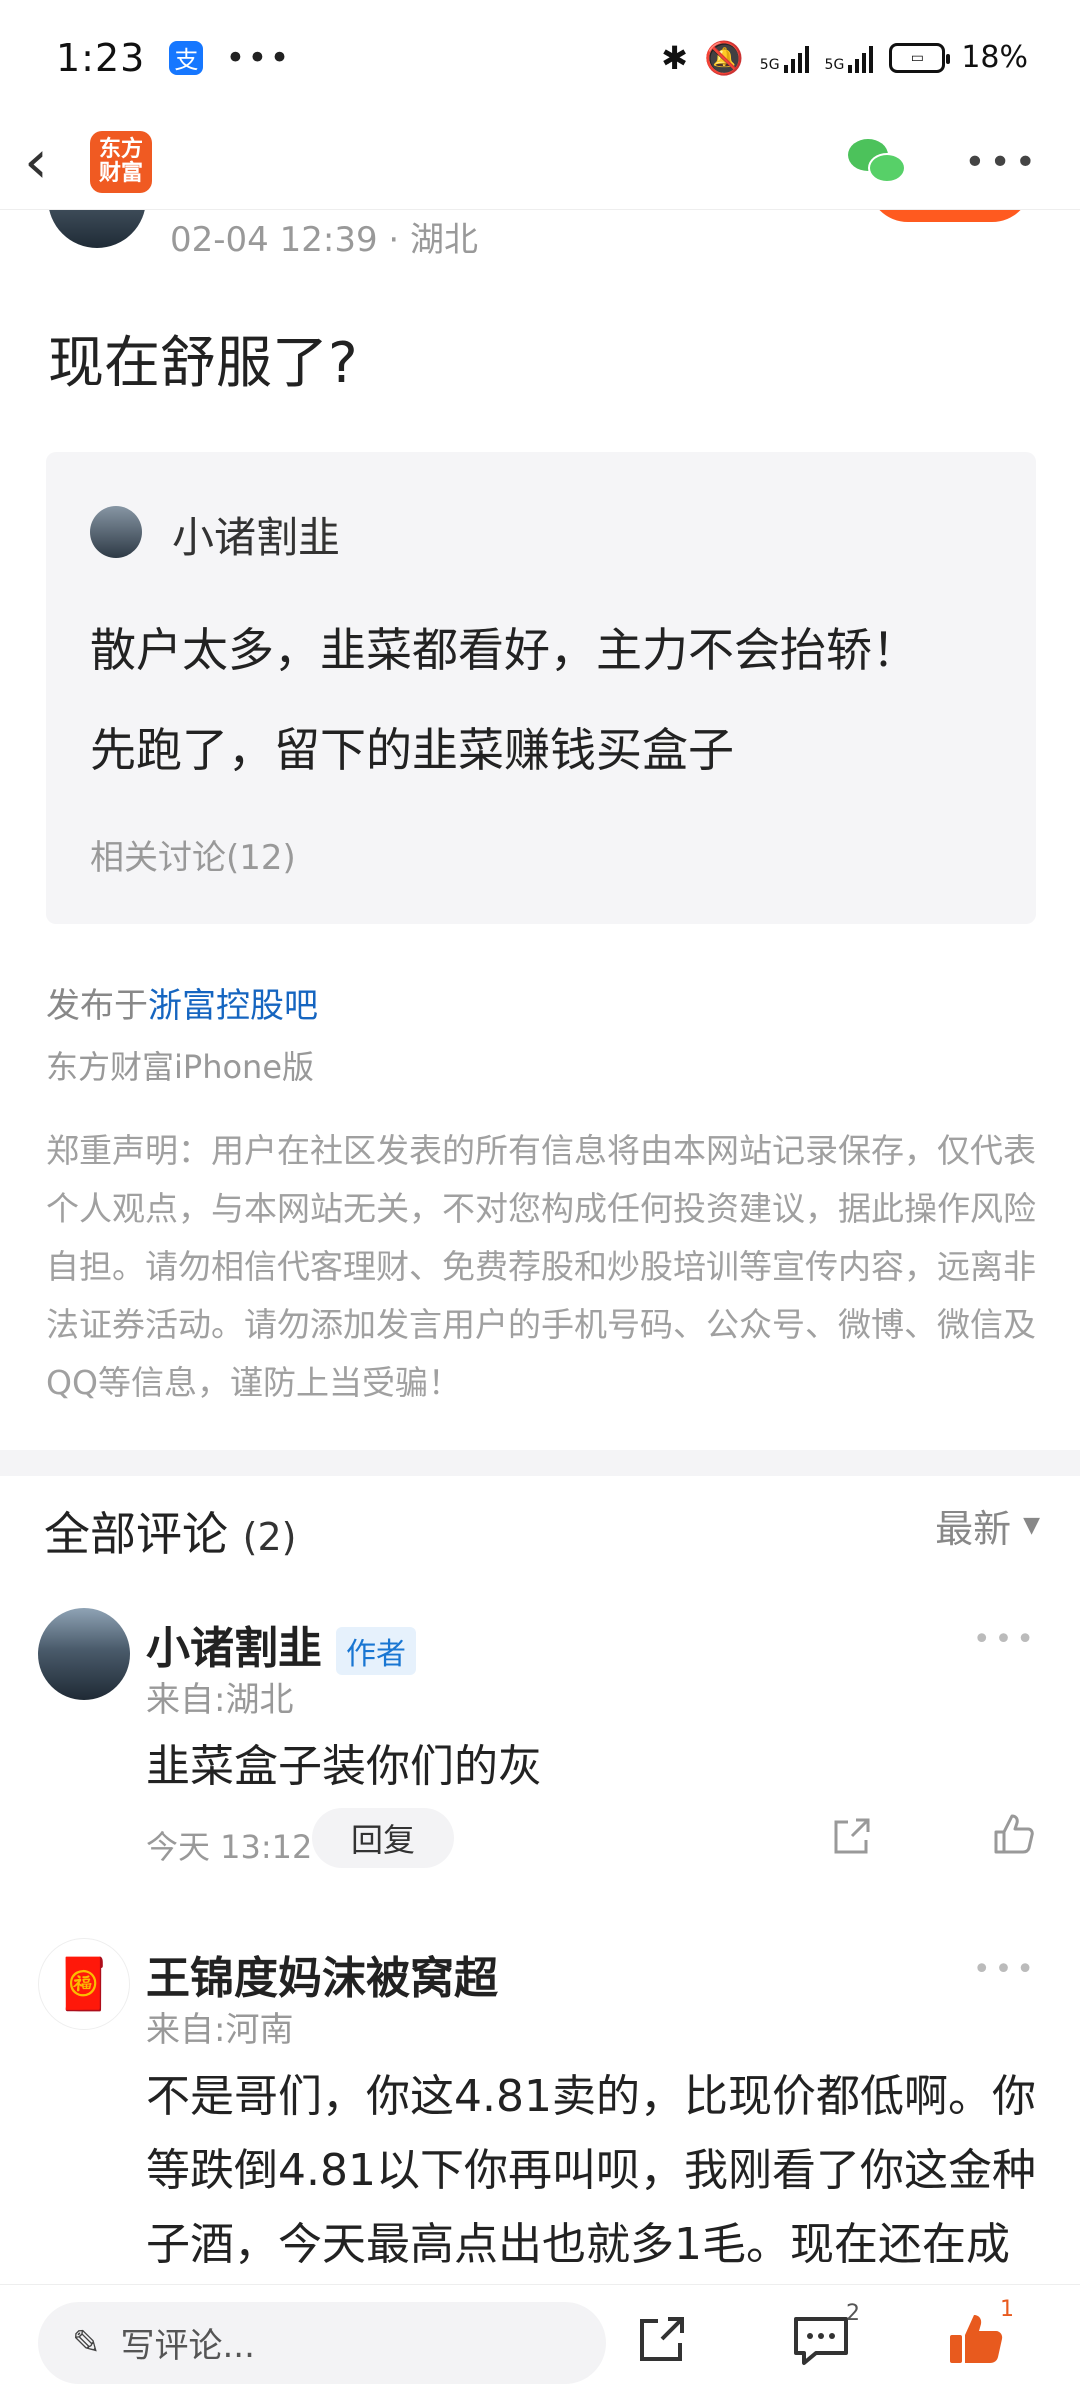 The height and width of the screenshot is (2400, 1080). I want to click on forum-link: 浙富控股吧, so click(233, 1006).